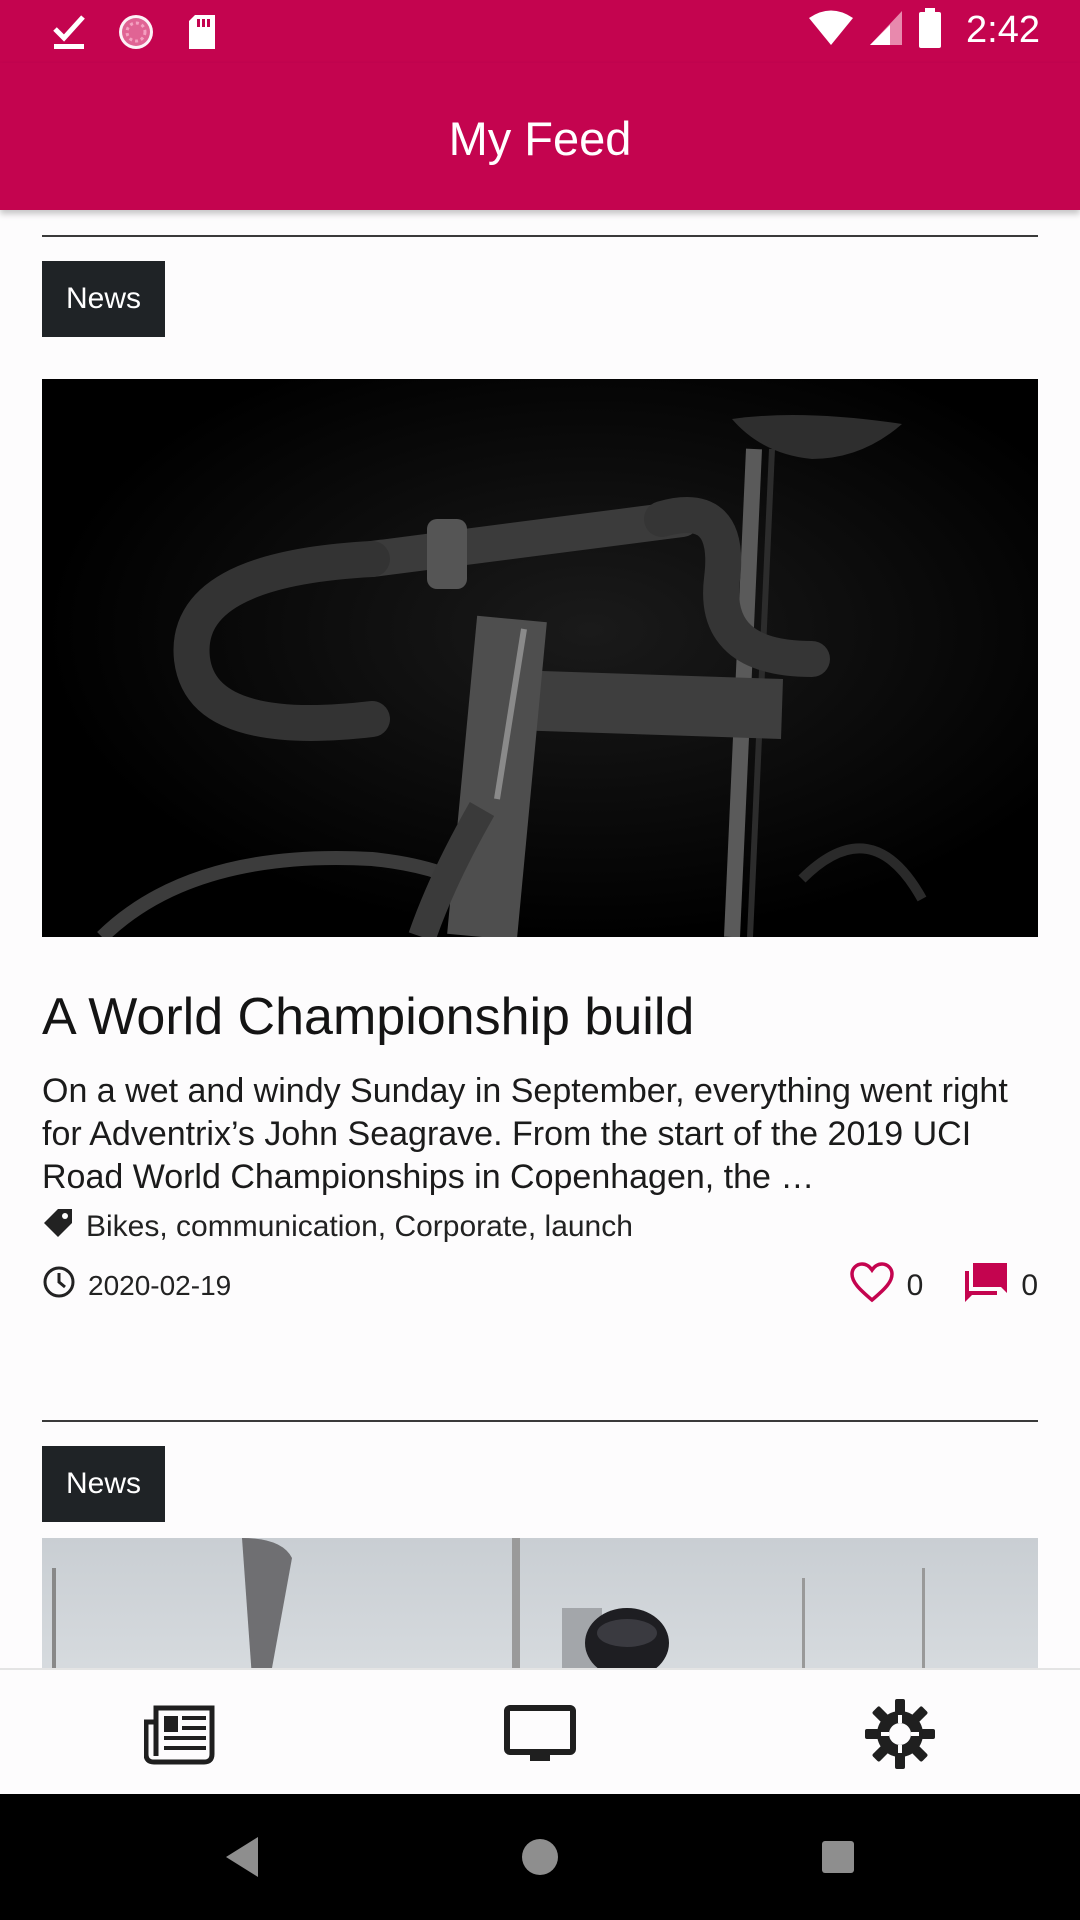  What do you see at coordinates (359, 1226) in the screenshot?
I see `tags-text: Bikes, communication, Corporate, launch` at bounding box center [359, 1226].